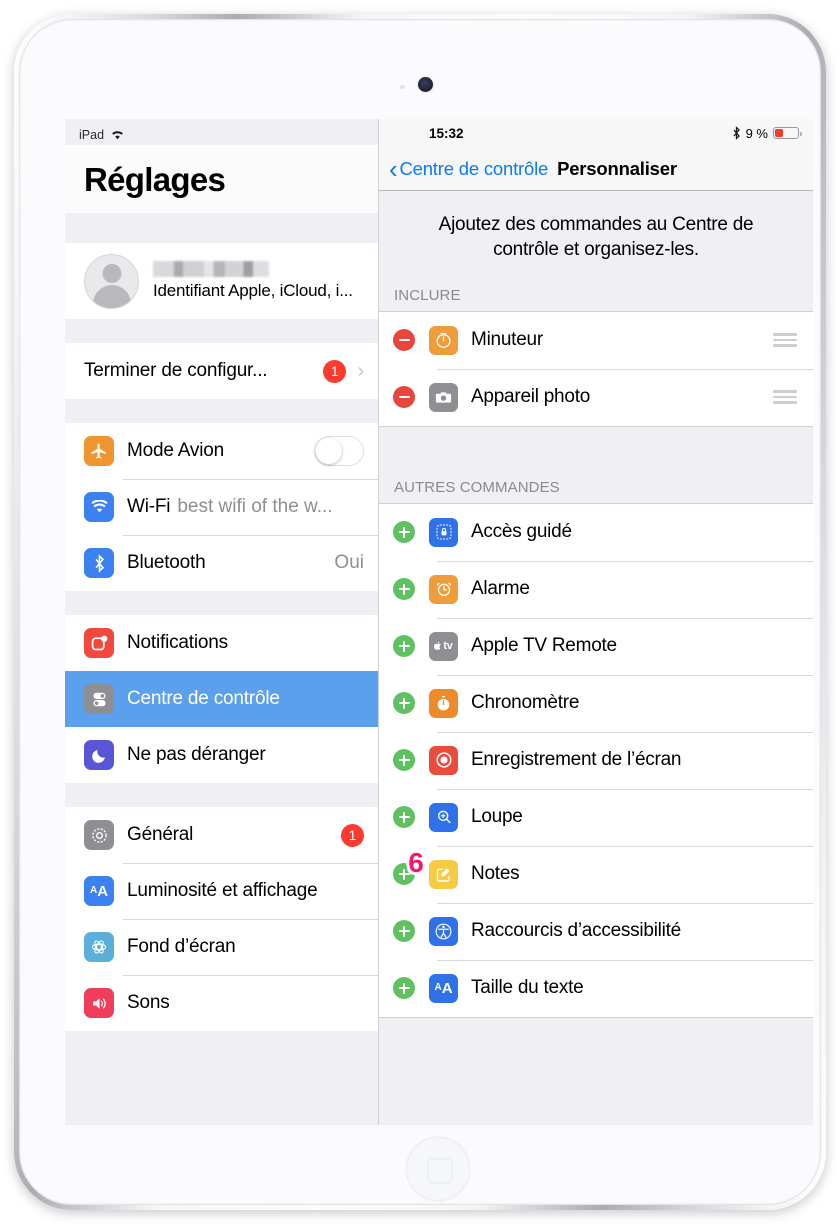 Image resolution: width=840 pixels, height=1224 pixels. Describe the element at coordinates (181, 946) in the screenshot. I see `sidebar-item-label: Fond d’écran` at that location.